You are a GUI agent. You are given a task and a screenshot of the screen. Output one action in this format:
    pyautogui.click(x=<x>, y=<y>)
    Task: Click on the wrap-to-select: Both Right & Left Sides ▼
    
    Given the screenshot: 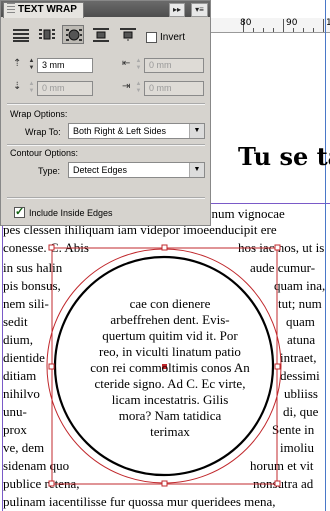 What is the action you would take?
    pyautogui.click(x=136, y=131)
    